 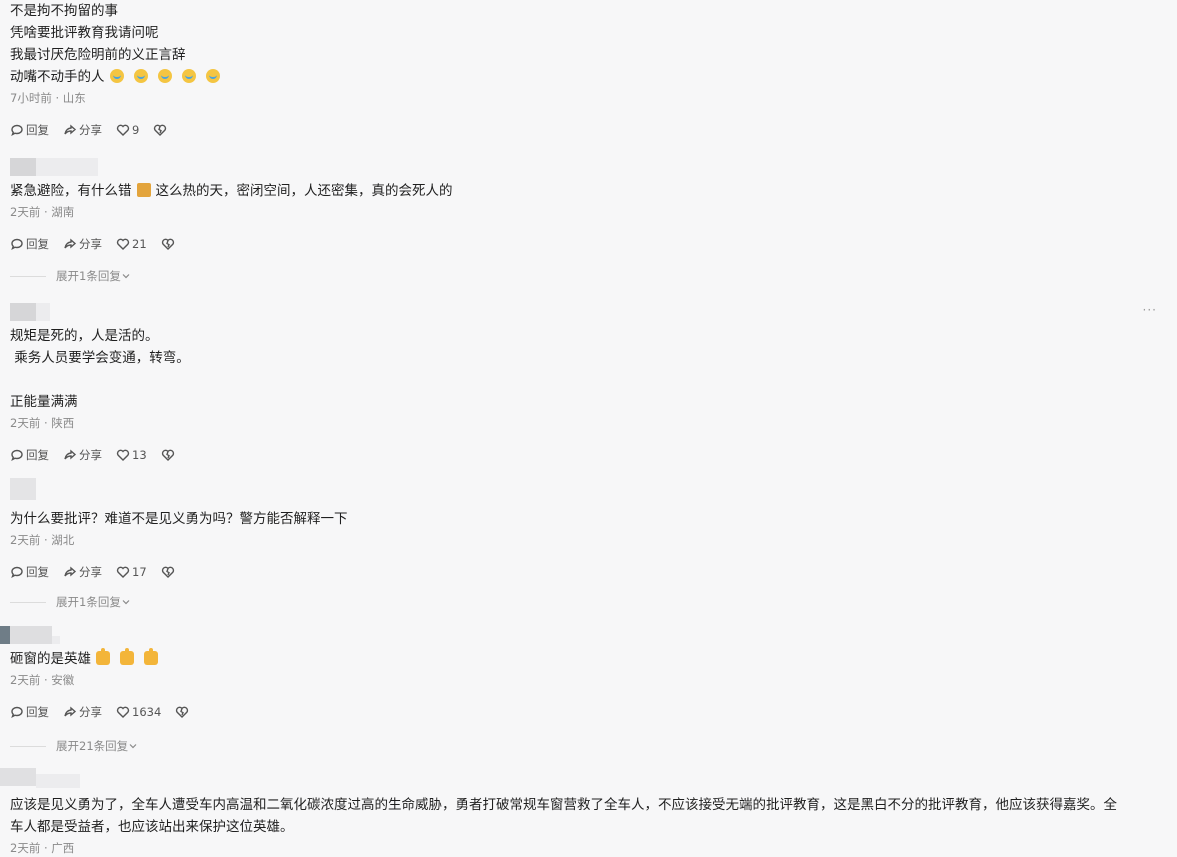 What do you see at coordinates (583, 673) in the screenshot?
I see `comment-5: 砸窗的是英雄 2天前 · 安徽 回复 分享 1634` at bounding box center [583, 673].